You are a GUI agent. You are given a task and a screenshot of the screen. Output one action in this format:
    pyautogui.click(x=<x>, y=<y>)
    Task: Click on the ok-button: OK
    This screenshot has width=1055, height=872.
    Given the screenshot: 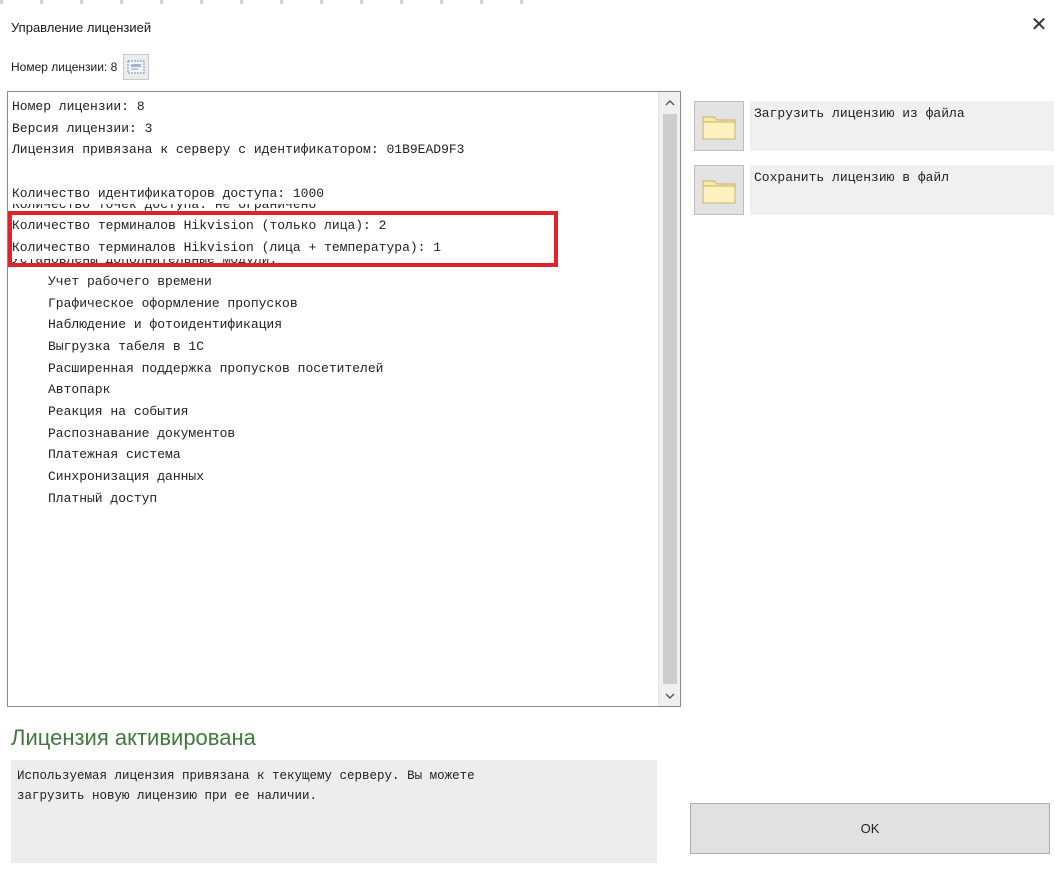 What is the action you would take?
    pyautogui.click(x=870, y=828)
    